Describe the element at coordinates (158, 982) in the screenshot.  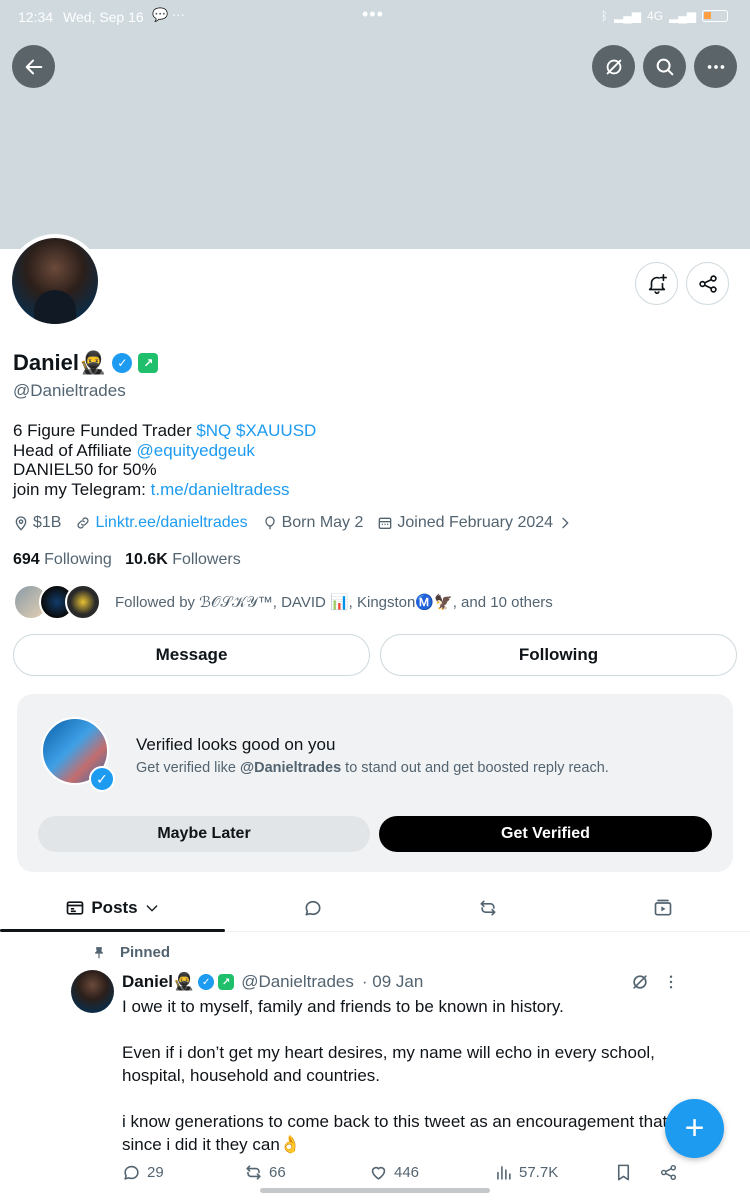
I see `tweet-author-name: Daniel🥷` at that location.